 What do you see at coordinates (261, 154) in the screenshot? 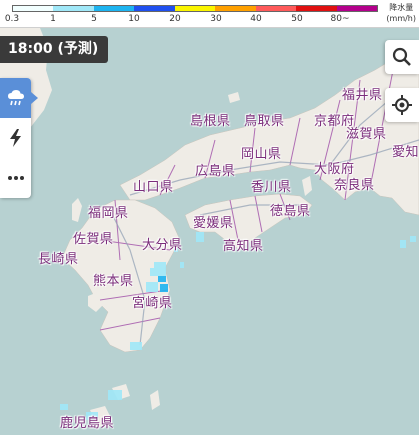
I see `pref-label-okayama: 岡山県` at bounding box center [261, 154].